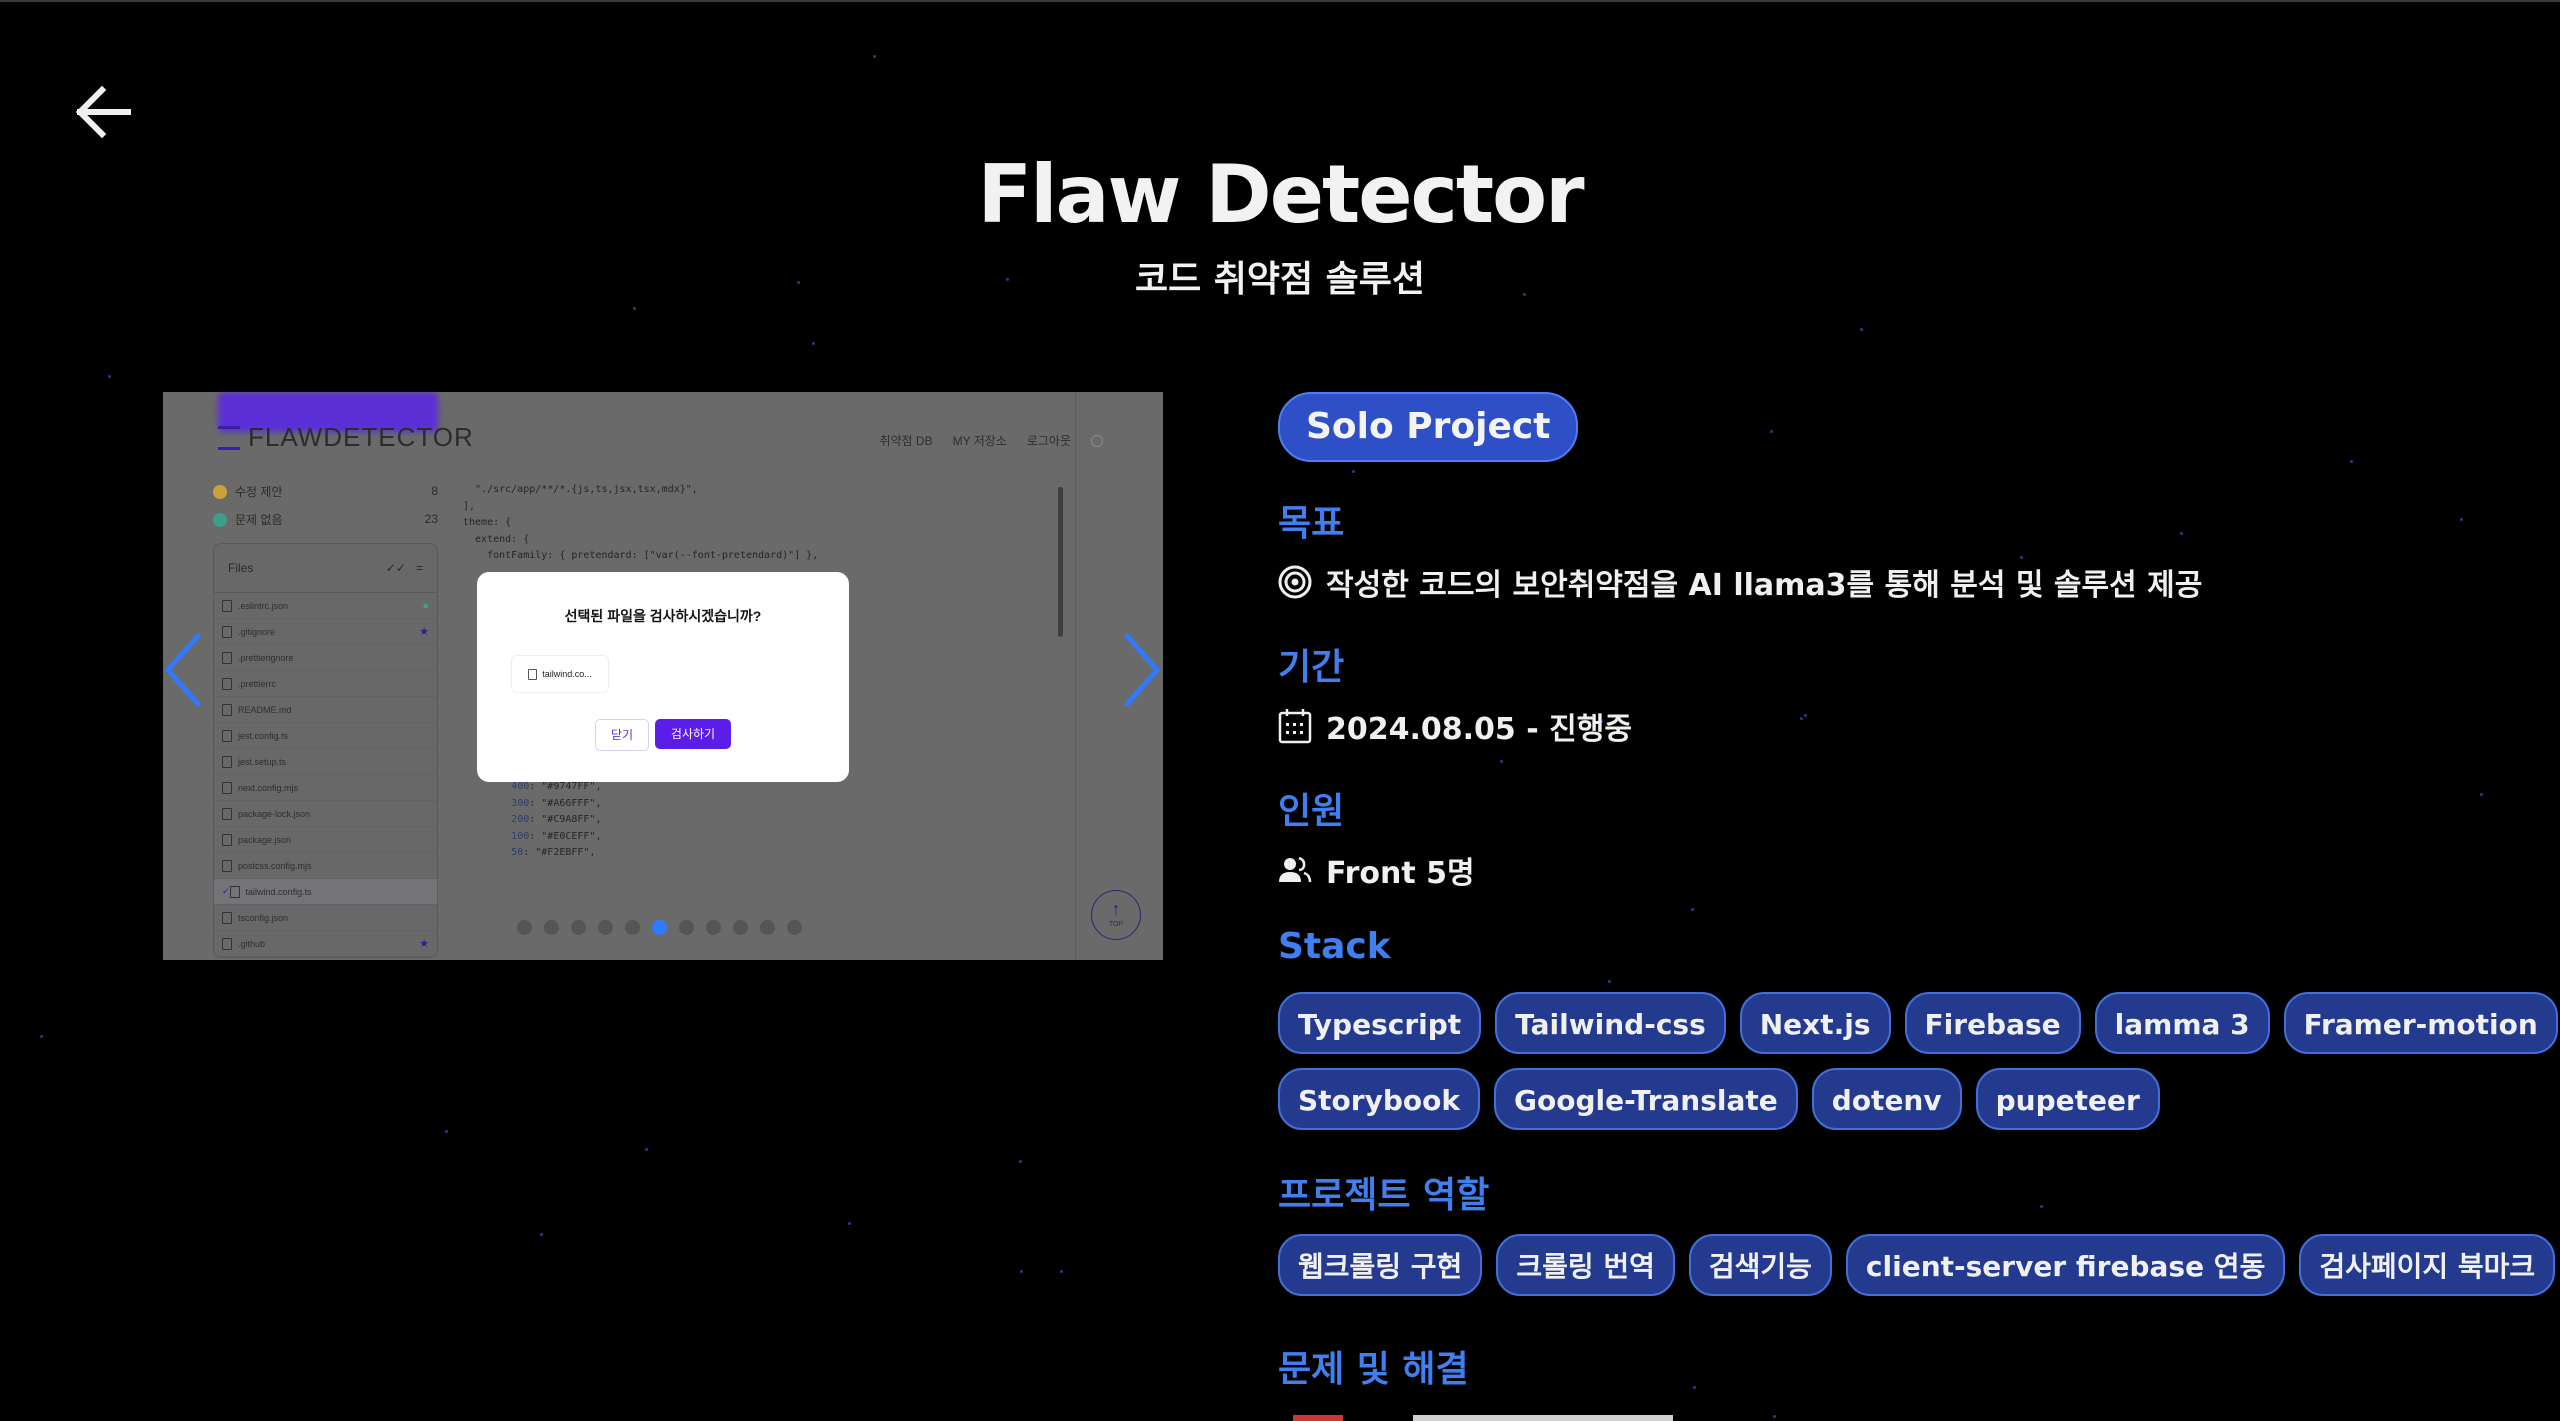 This screenshot has height=1421, width=2560. I want to click on carousel-prev-button, so click(185, 670).